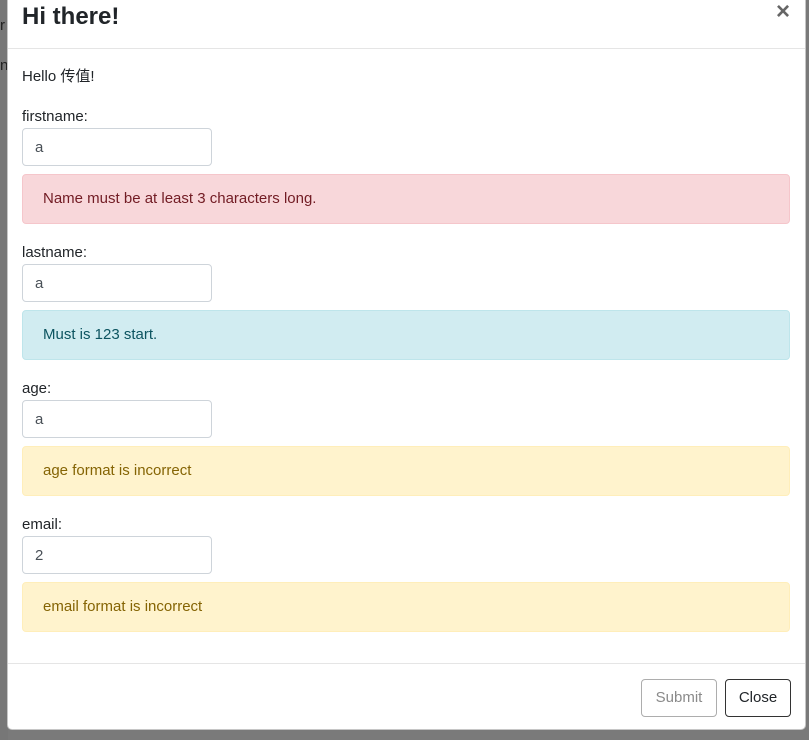  Describe the element at coordinates (783, 12) in the screenshot. I see `close-icon: ×` at that location.